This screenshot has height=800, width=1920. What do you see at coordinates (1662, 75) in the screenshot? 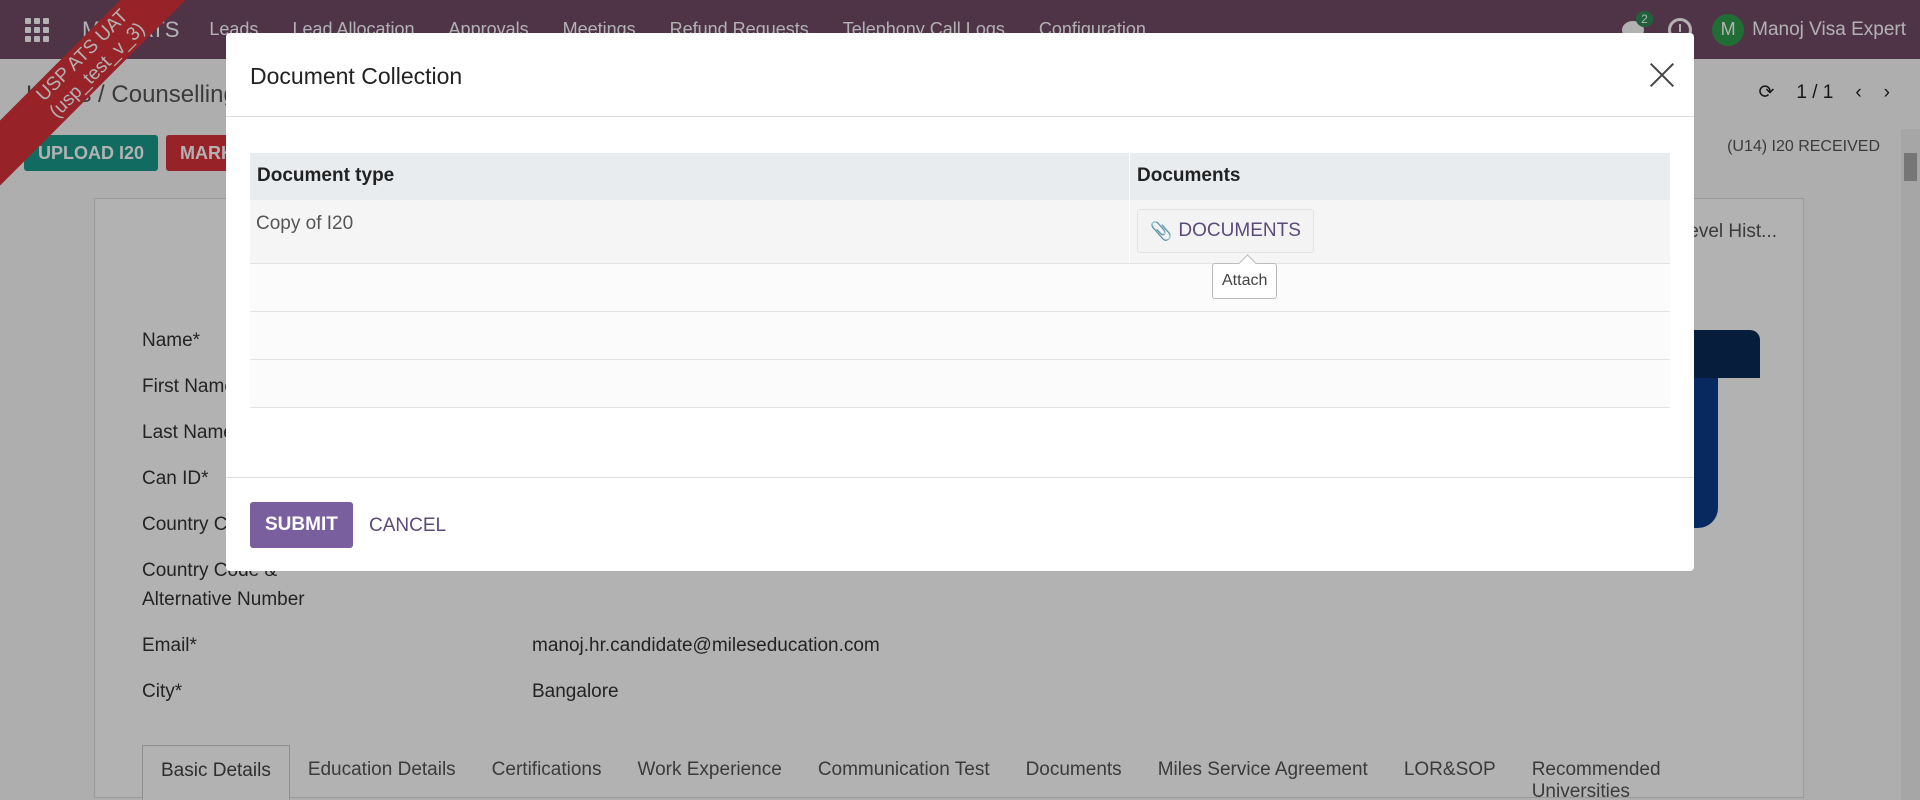
I see `close-icon` at bounding box center [1662, 75].